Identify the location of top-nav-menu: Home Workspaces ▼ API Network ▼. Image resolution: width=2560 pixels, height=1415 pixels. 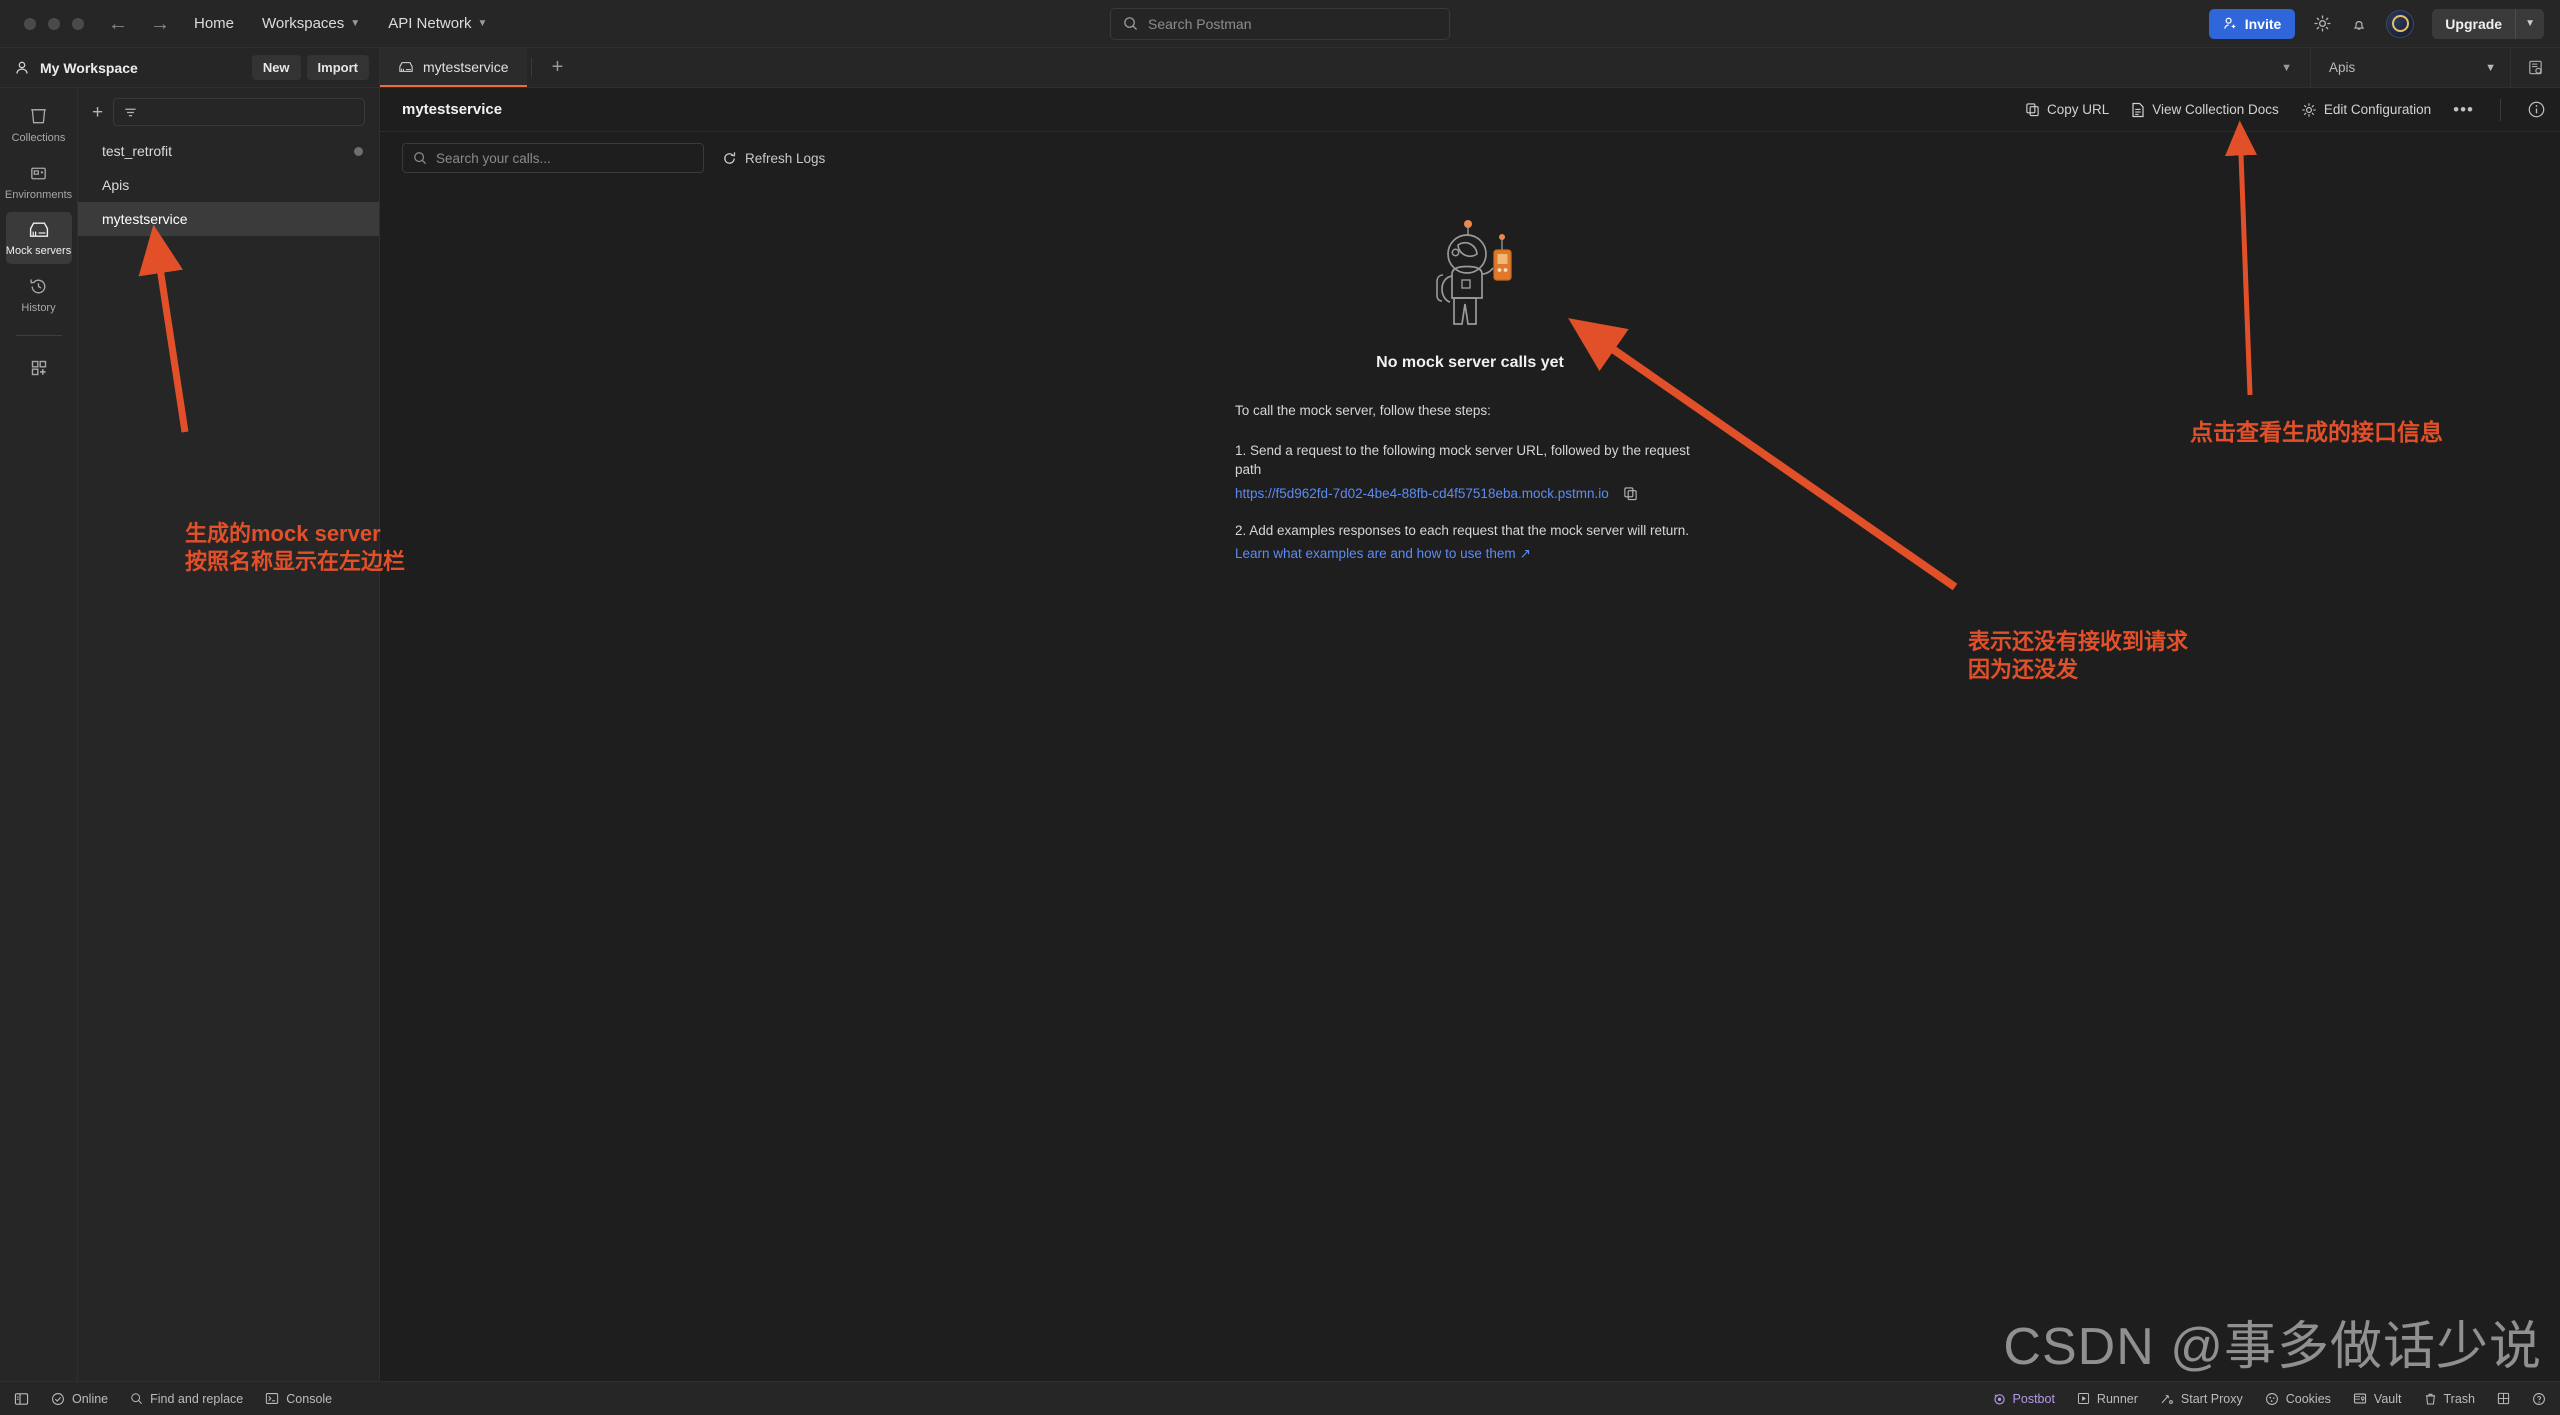
(340, 23).